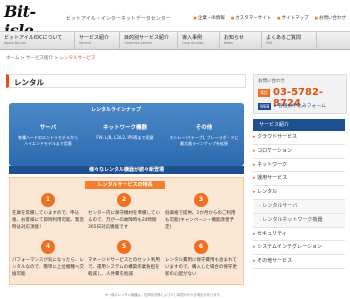 This screenshot has height=299, width=350. I want to click on breadcrumb: ホーム > サービス紹介 > レンタルサービス, so click(51, 58).